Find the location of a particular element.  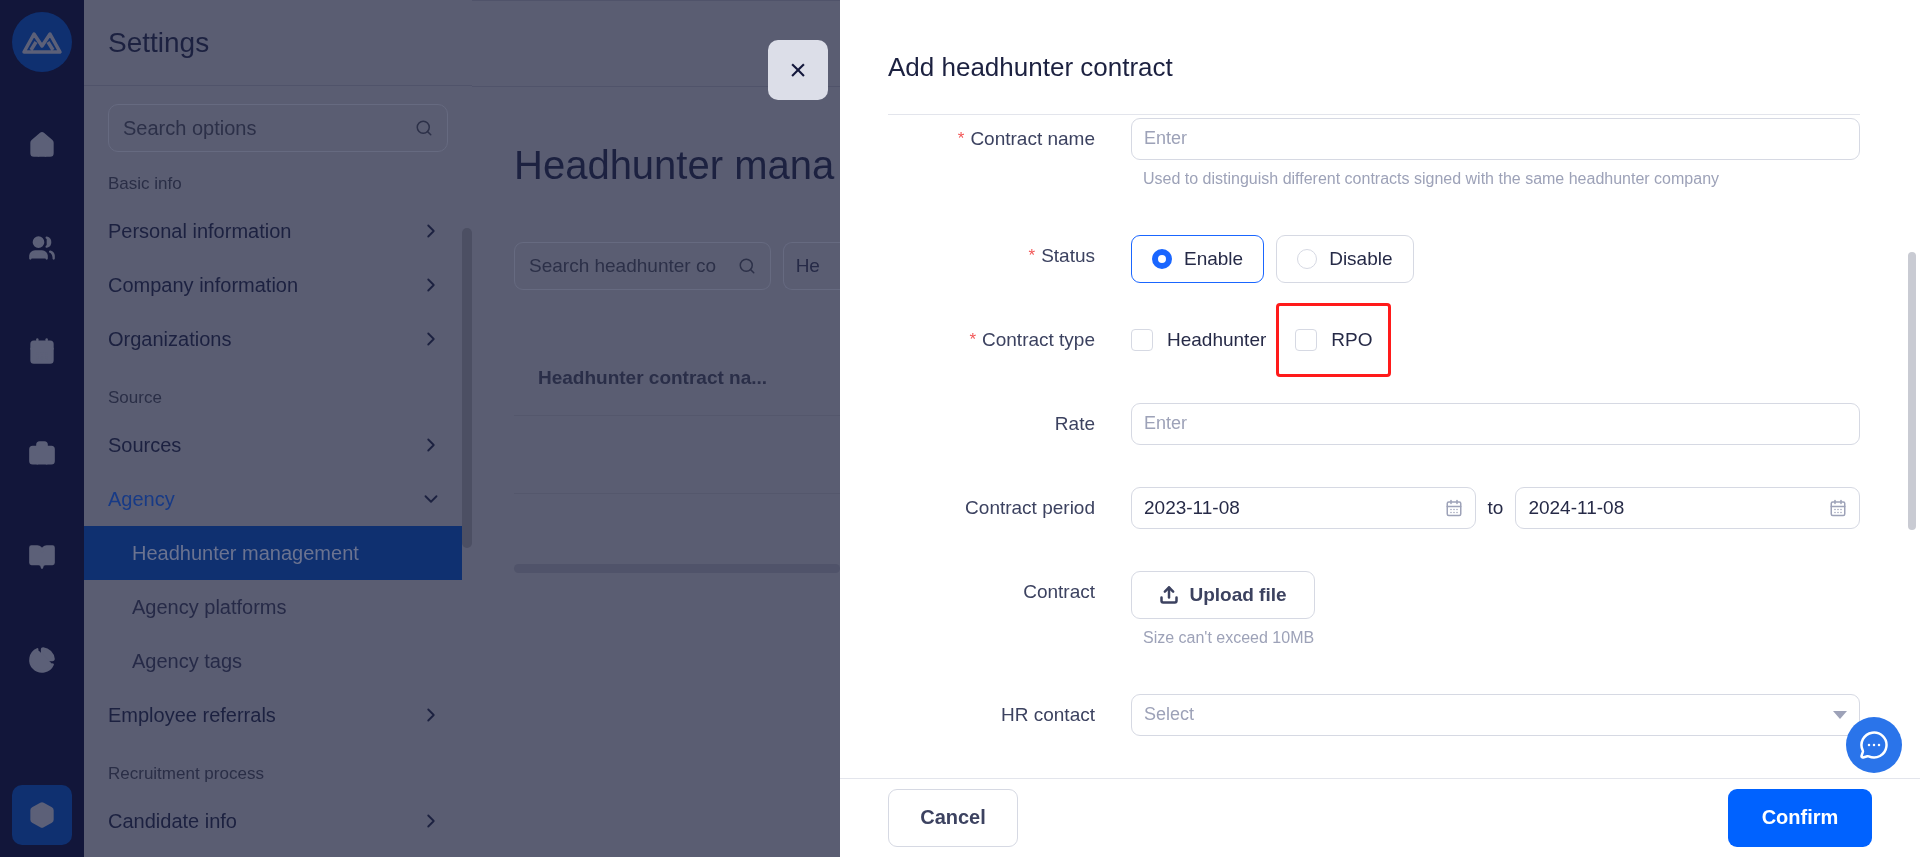

date-field: 2023-11-08 is located at coordinates (1303, 507).